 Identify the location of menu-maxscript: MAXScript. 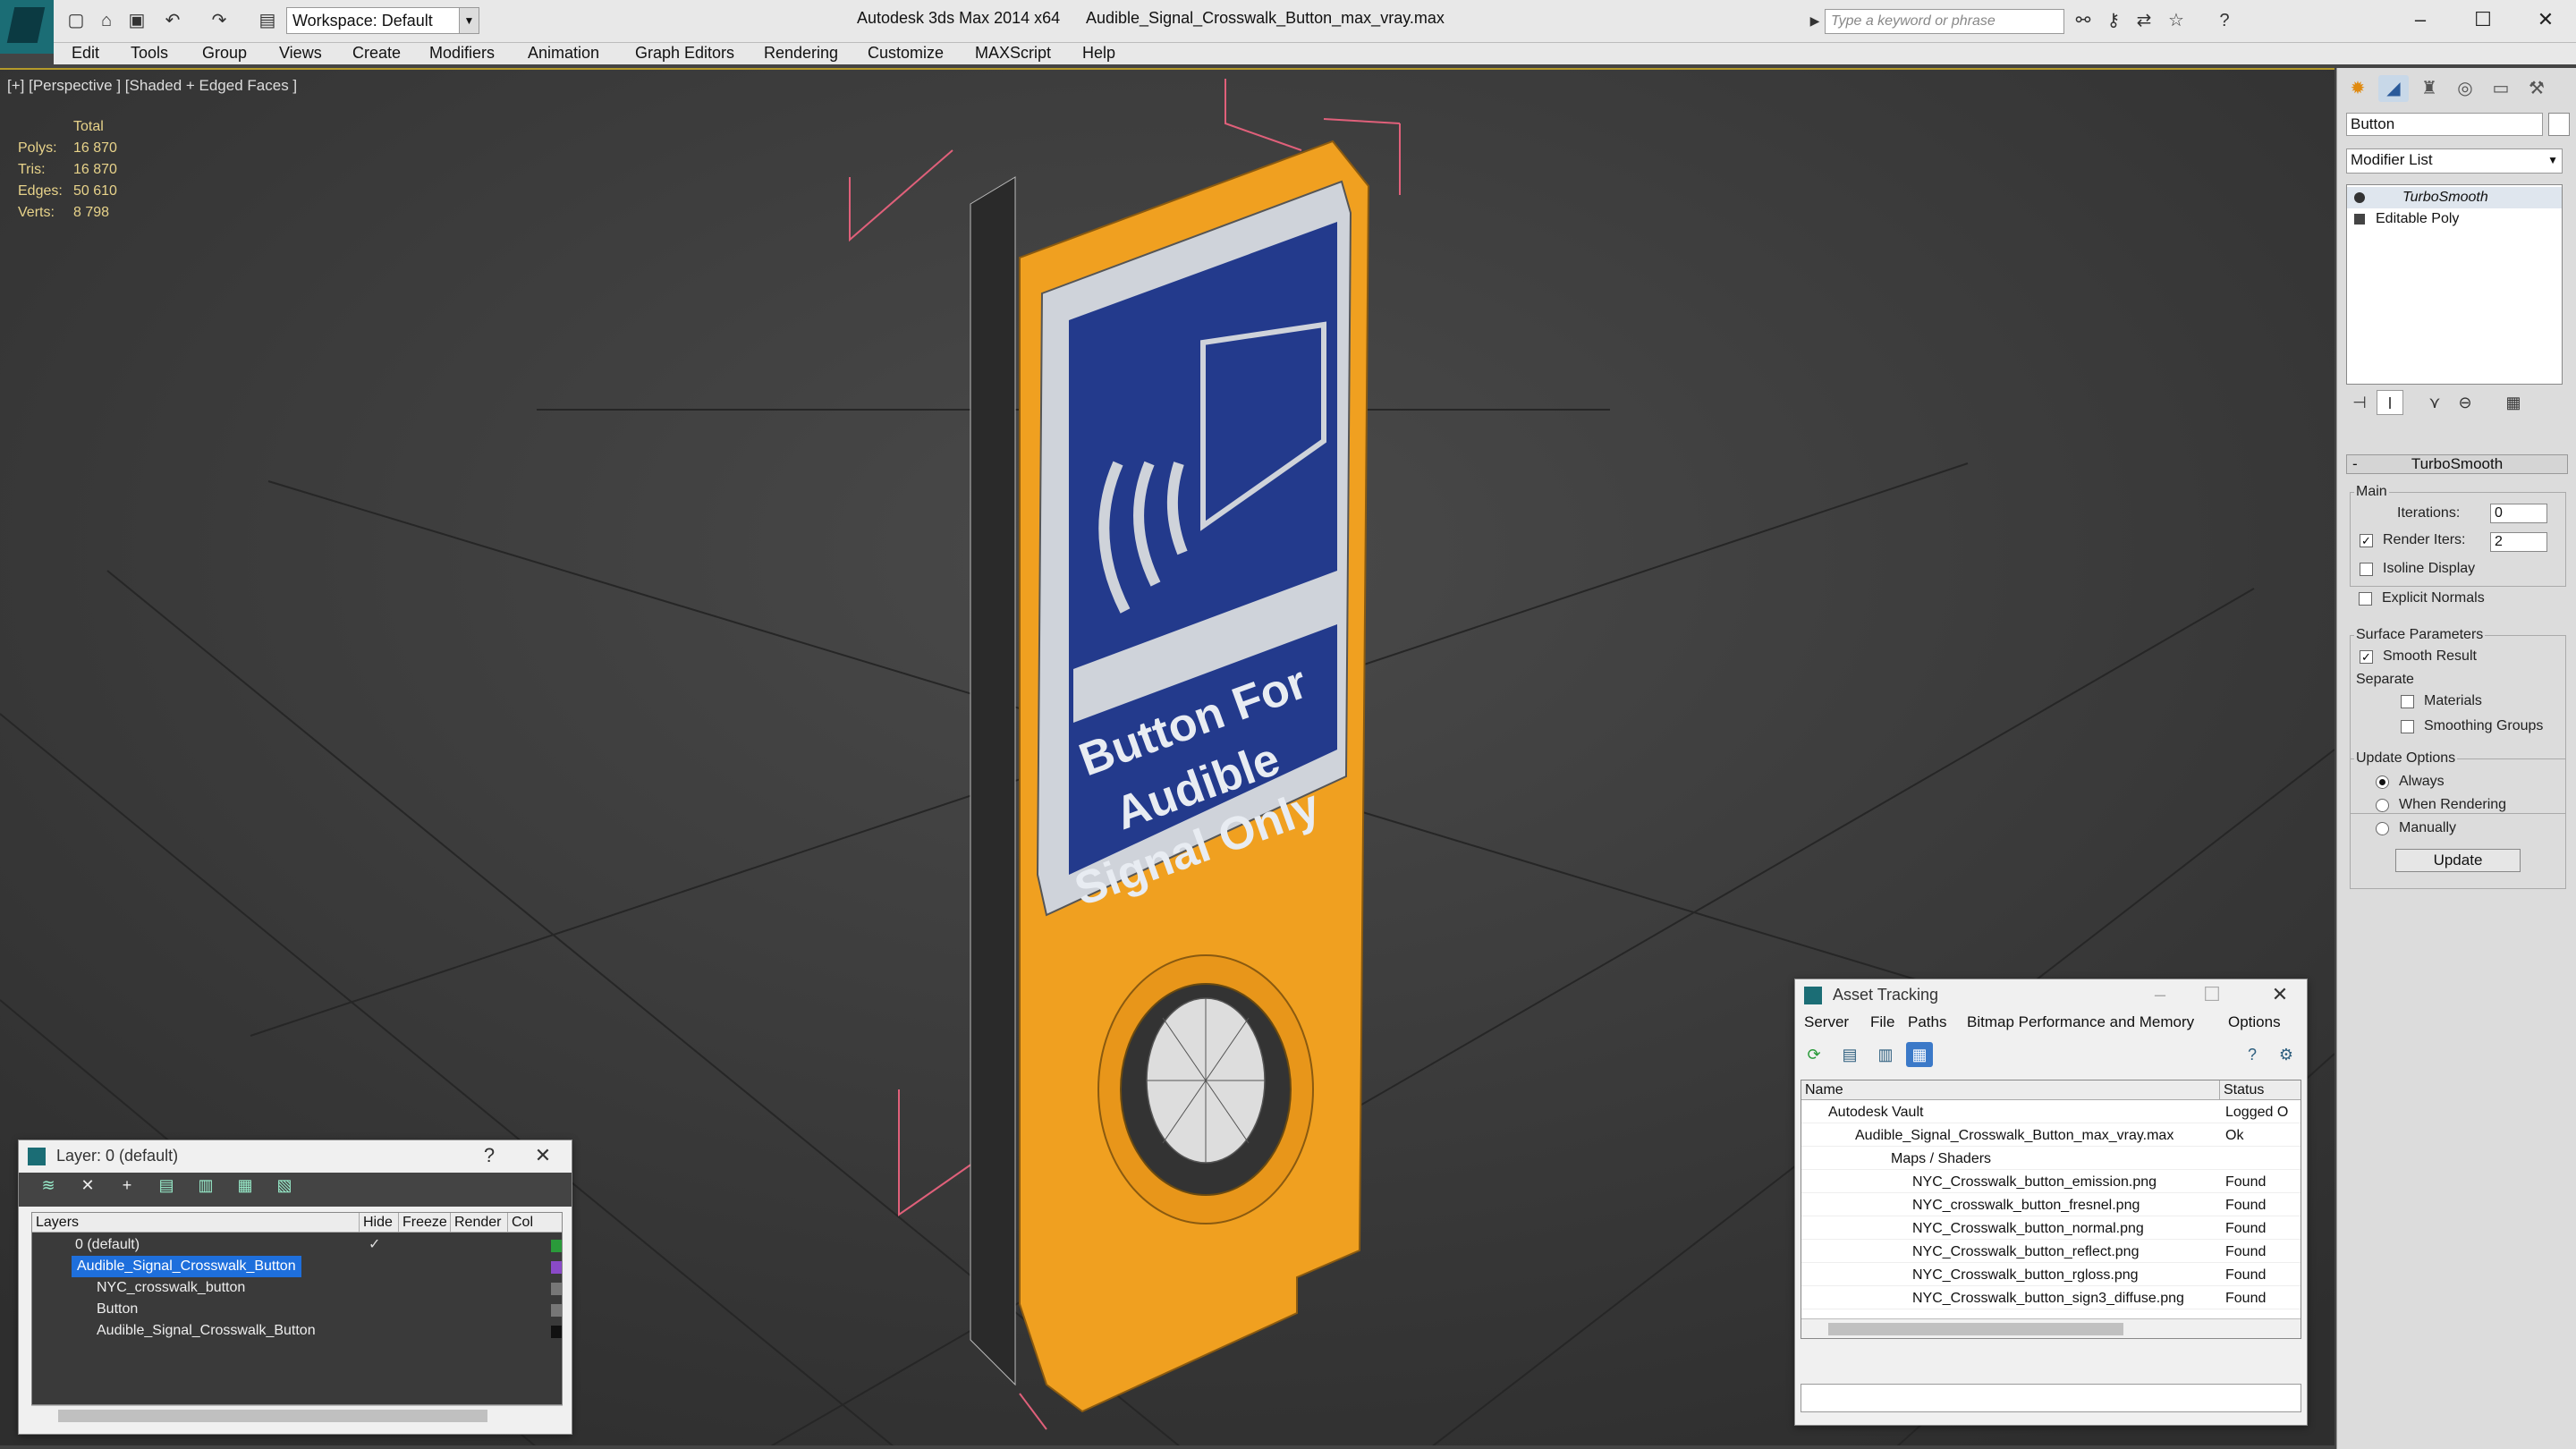
(1013, 53).